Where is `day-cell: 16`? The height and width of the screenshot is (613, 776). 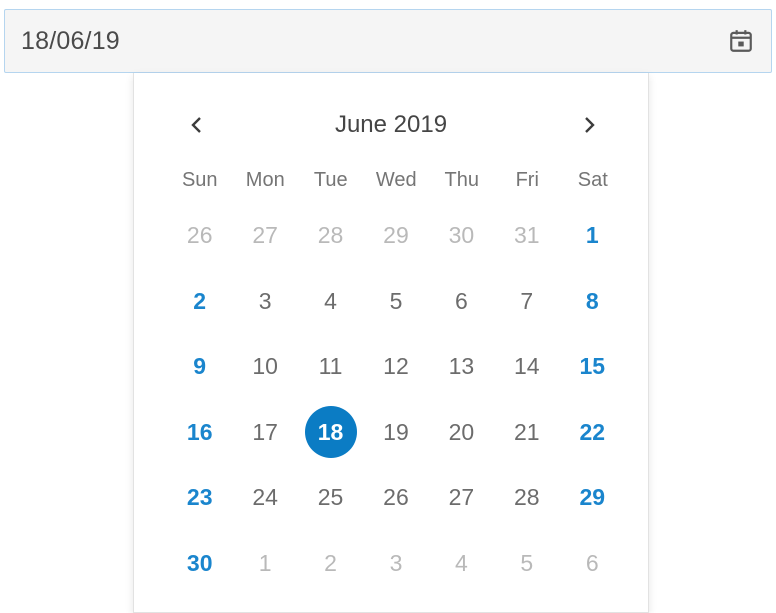
day-cell: 16 is located at coordinates (199, 433).